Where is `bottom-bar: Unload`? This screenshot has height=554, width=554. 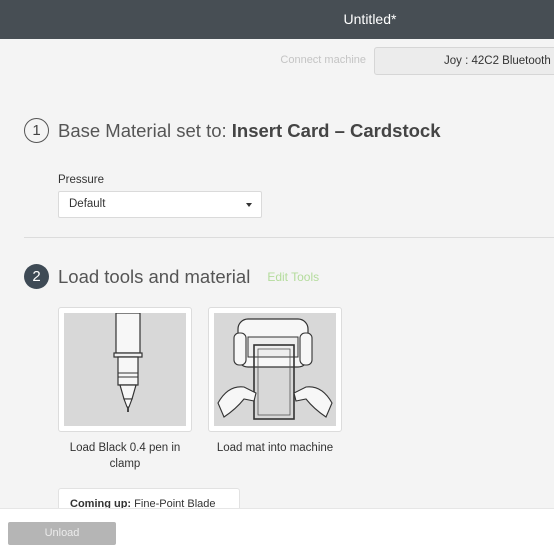
bottom-bar: Unload is located at coordinates (277, 531).